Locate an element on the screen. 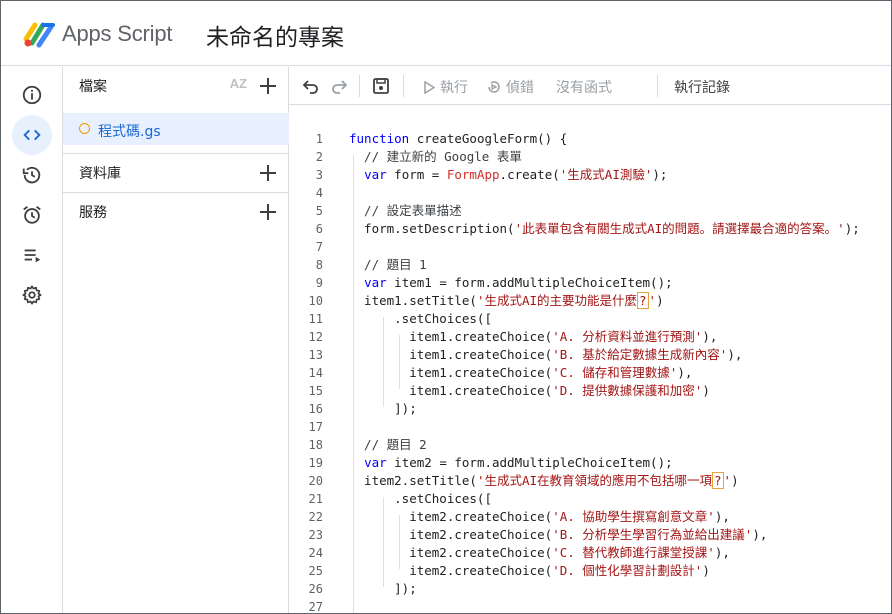  info-icon is located at coordinates (32, 95).